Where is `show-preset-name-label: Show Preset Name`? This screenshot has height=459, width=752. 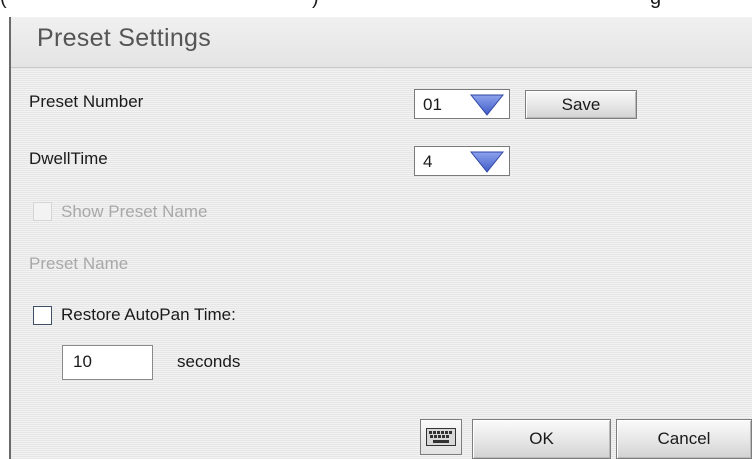 show-preset-name-label: Show Preset Name is located at coordinates (134, 211).